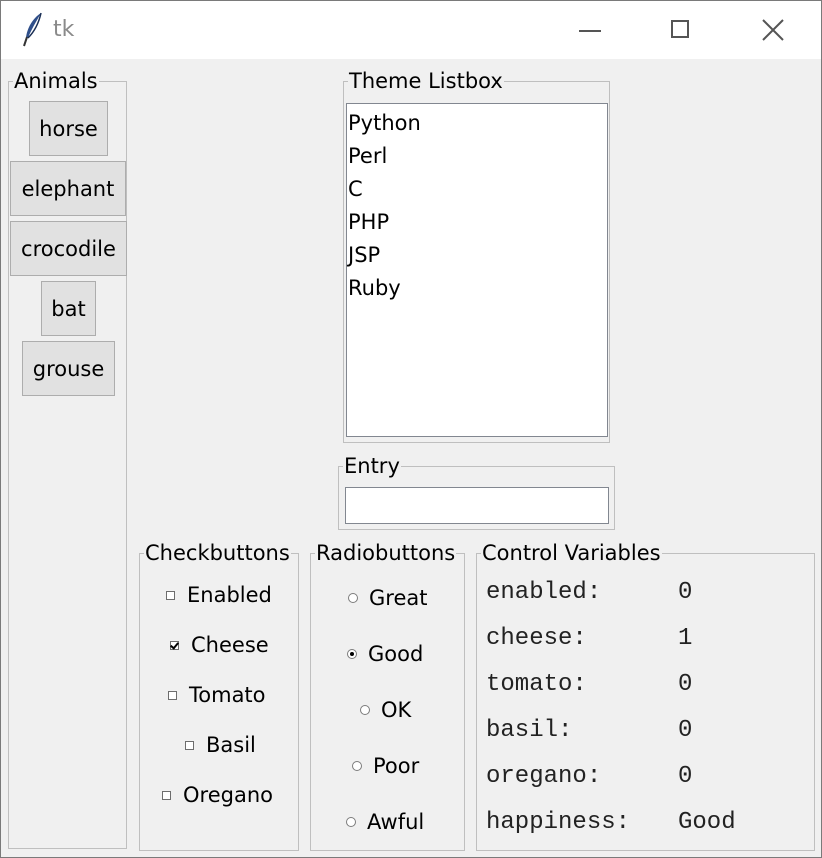  I want to click on checked-checkbox-icon, so click(174, 645).